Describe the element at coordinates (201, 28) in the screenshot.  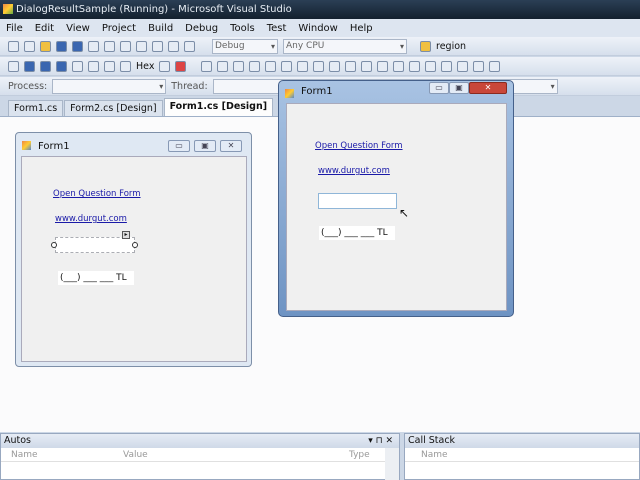
I see `menu-debug: Debug` at that location.